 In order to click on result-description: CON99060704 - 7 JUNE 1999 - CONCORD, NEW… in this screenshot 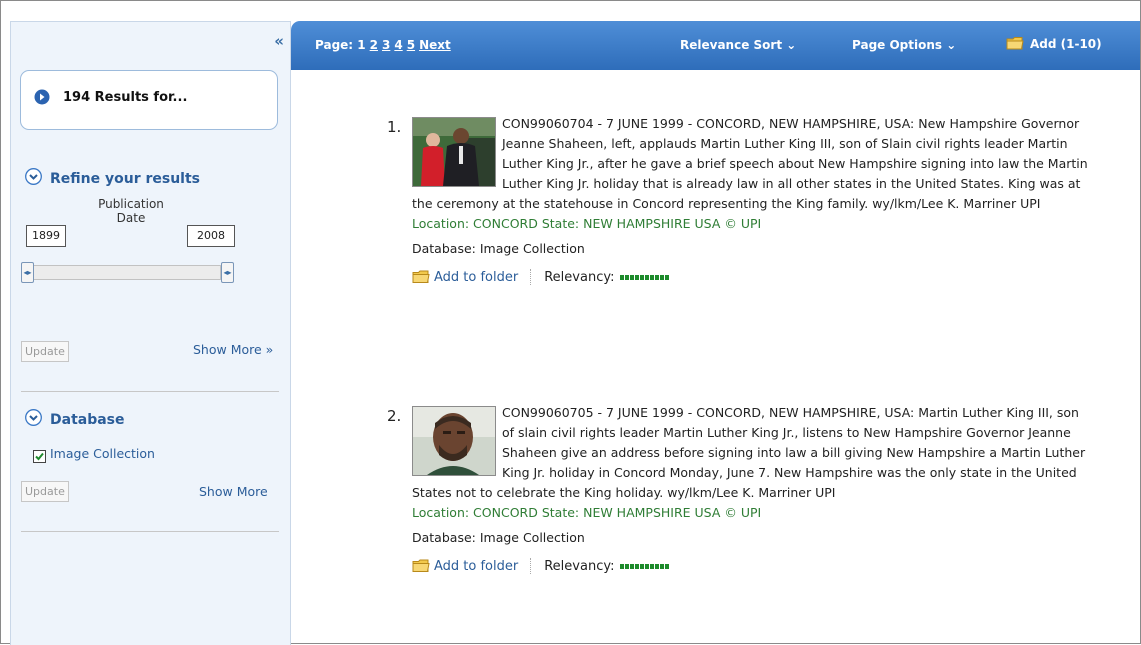, I will do `click(750, 163)`.